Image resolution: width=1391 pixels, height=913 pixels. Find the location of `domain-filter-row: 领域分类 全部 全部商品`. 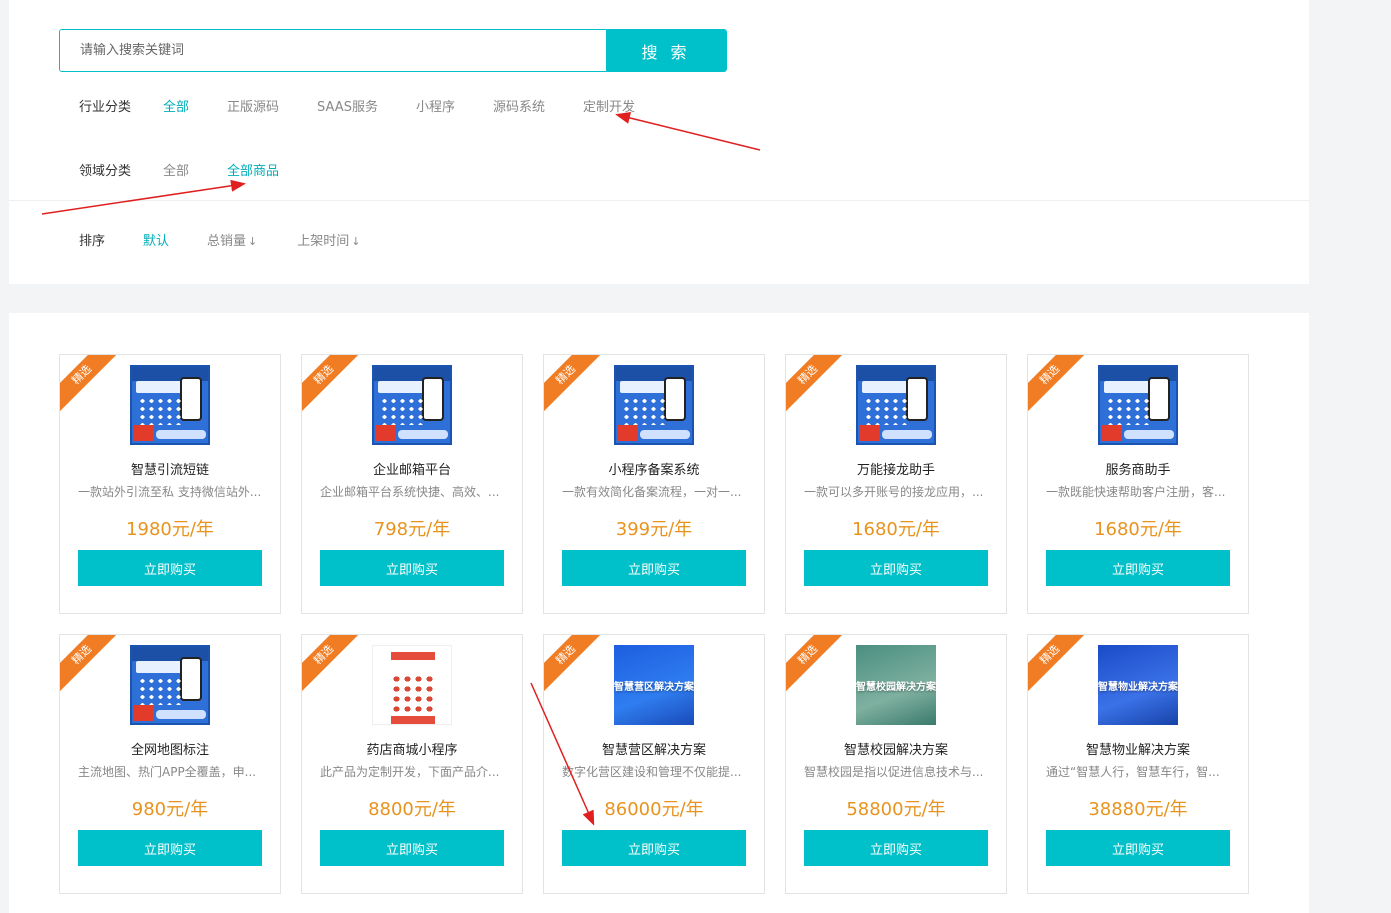

domain-filter-row: 领域分类 全部 全部商品 is located at coordinates (198, 169).